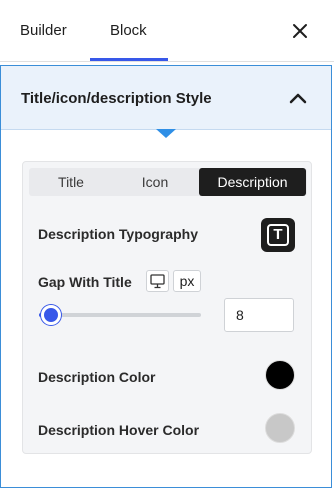 The image size is (334, 490). I want to click on description-color-label: Description Color, so click(97, 377).